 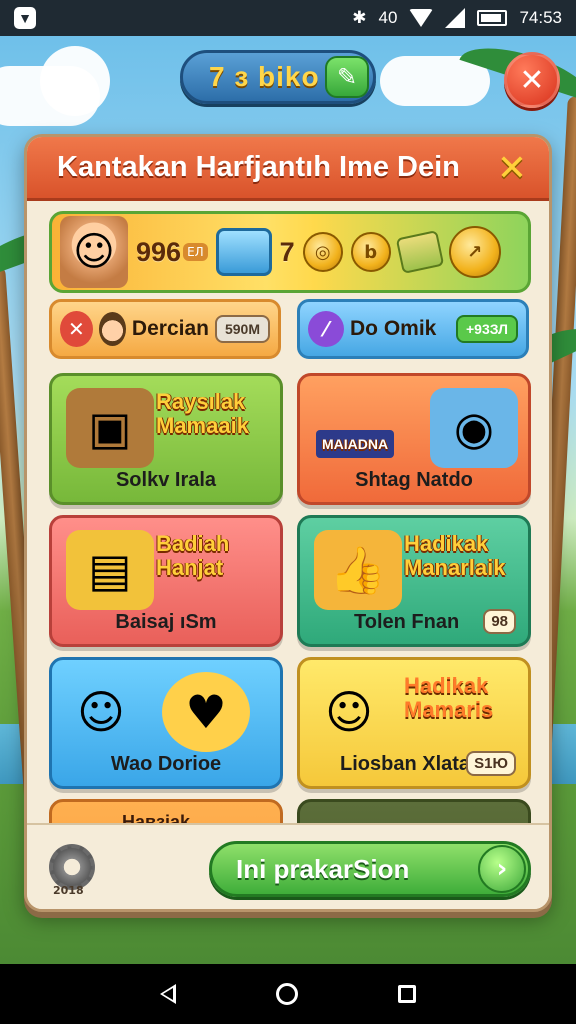 I want to click on resource-bar: ☺ 996 ЕЛ 7 ◎ b ↗, so click(x=290, y=252).